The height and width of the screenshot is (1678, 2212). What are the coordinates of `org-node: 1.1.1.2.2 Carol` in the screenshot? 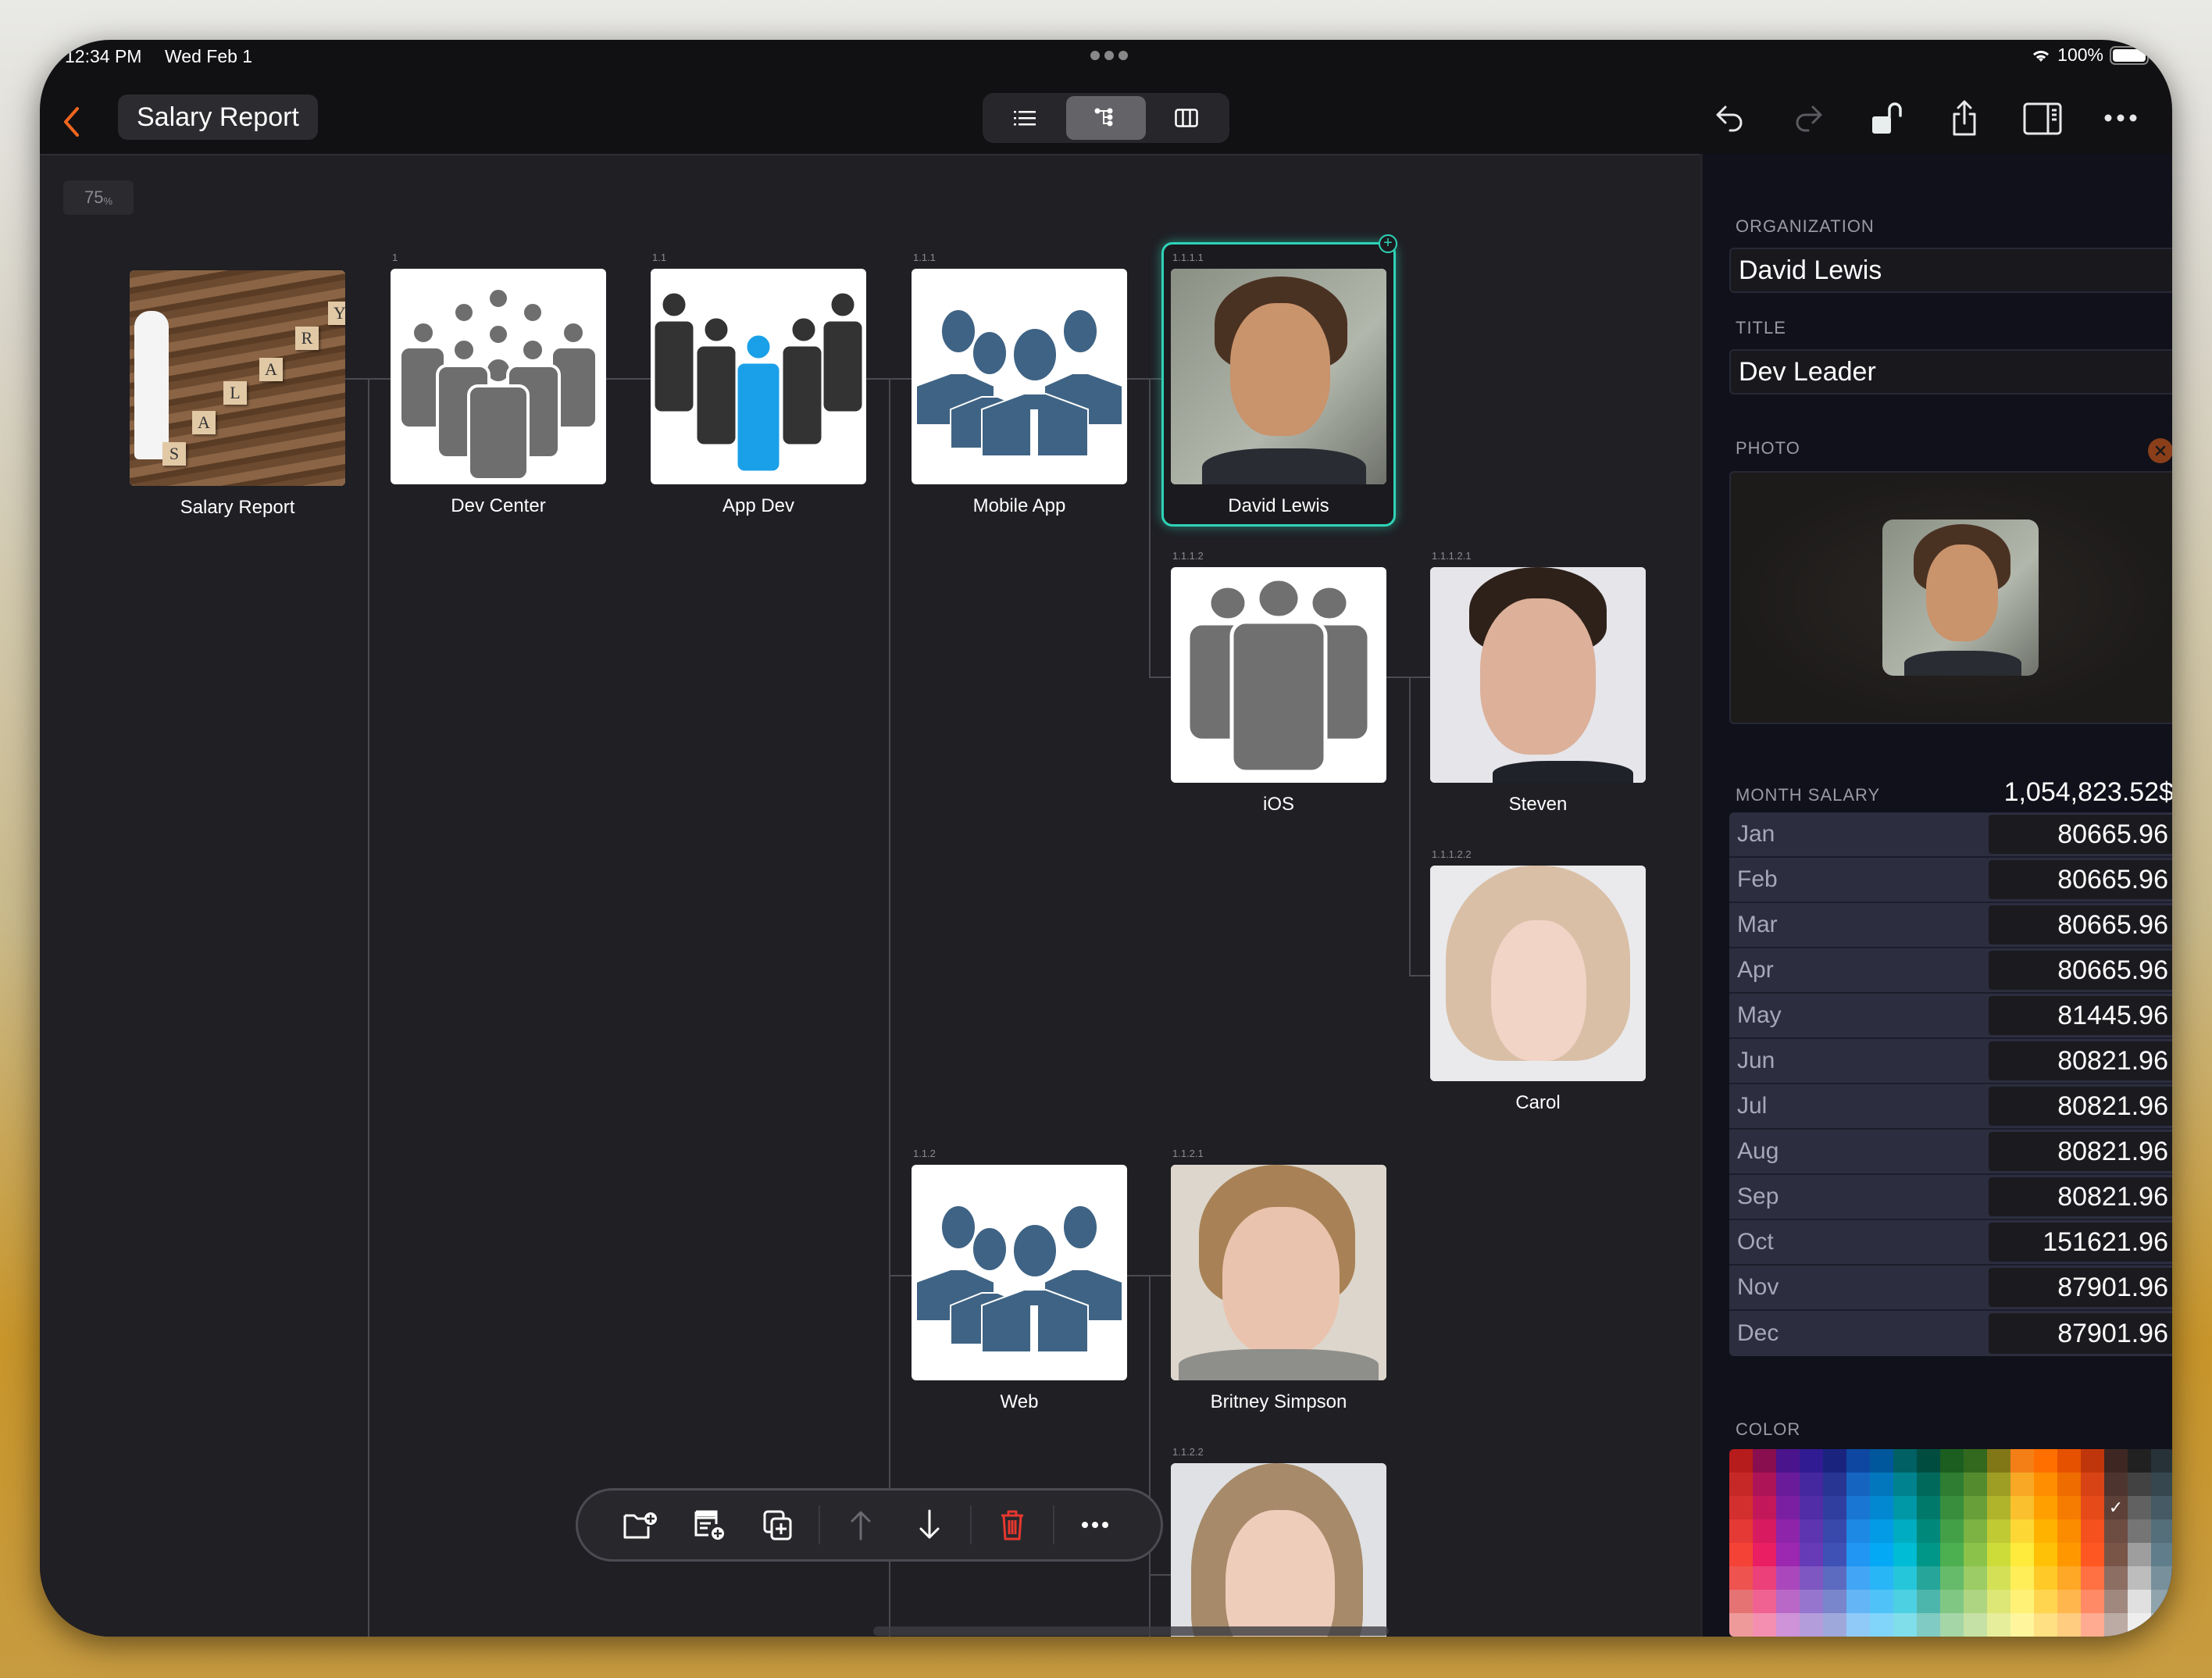 It's located at (1538, 981).